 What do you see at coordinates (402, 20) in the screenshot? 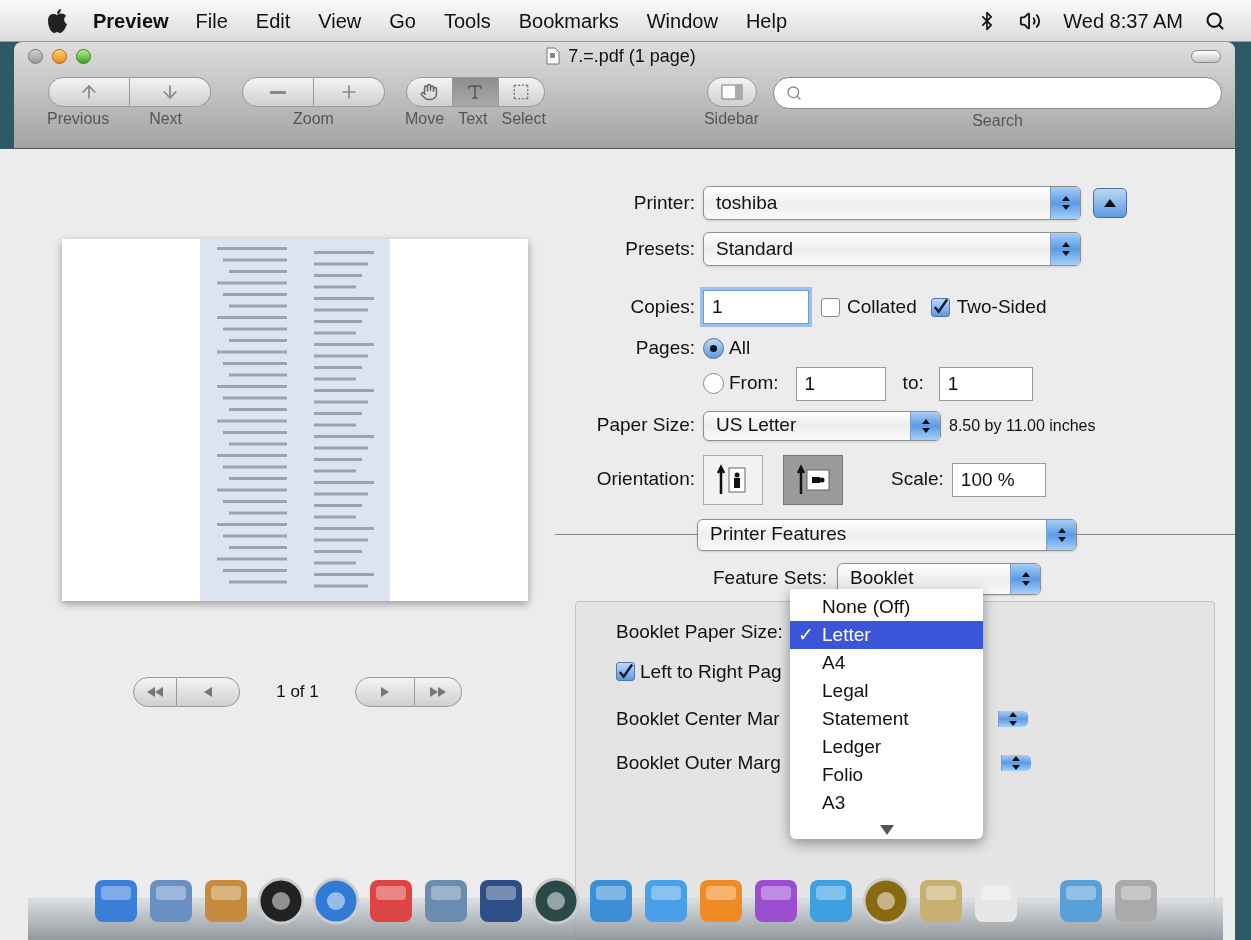
I see `menu-item: Go` at bounding box center [402, 20].